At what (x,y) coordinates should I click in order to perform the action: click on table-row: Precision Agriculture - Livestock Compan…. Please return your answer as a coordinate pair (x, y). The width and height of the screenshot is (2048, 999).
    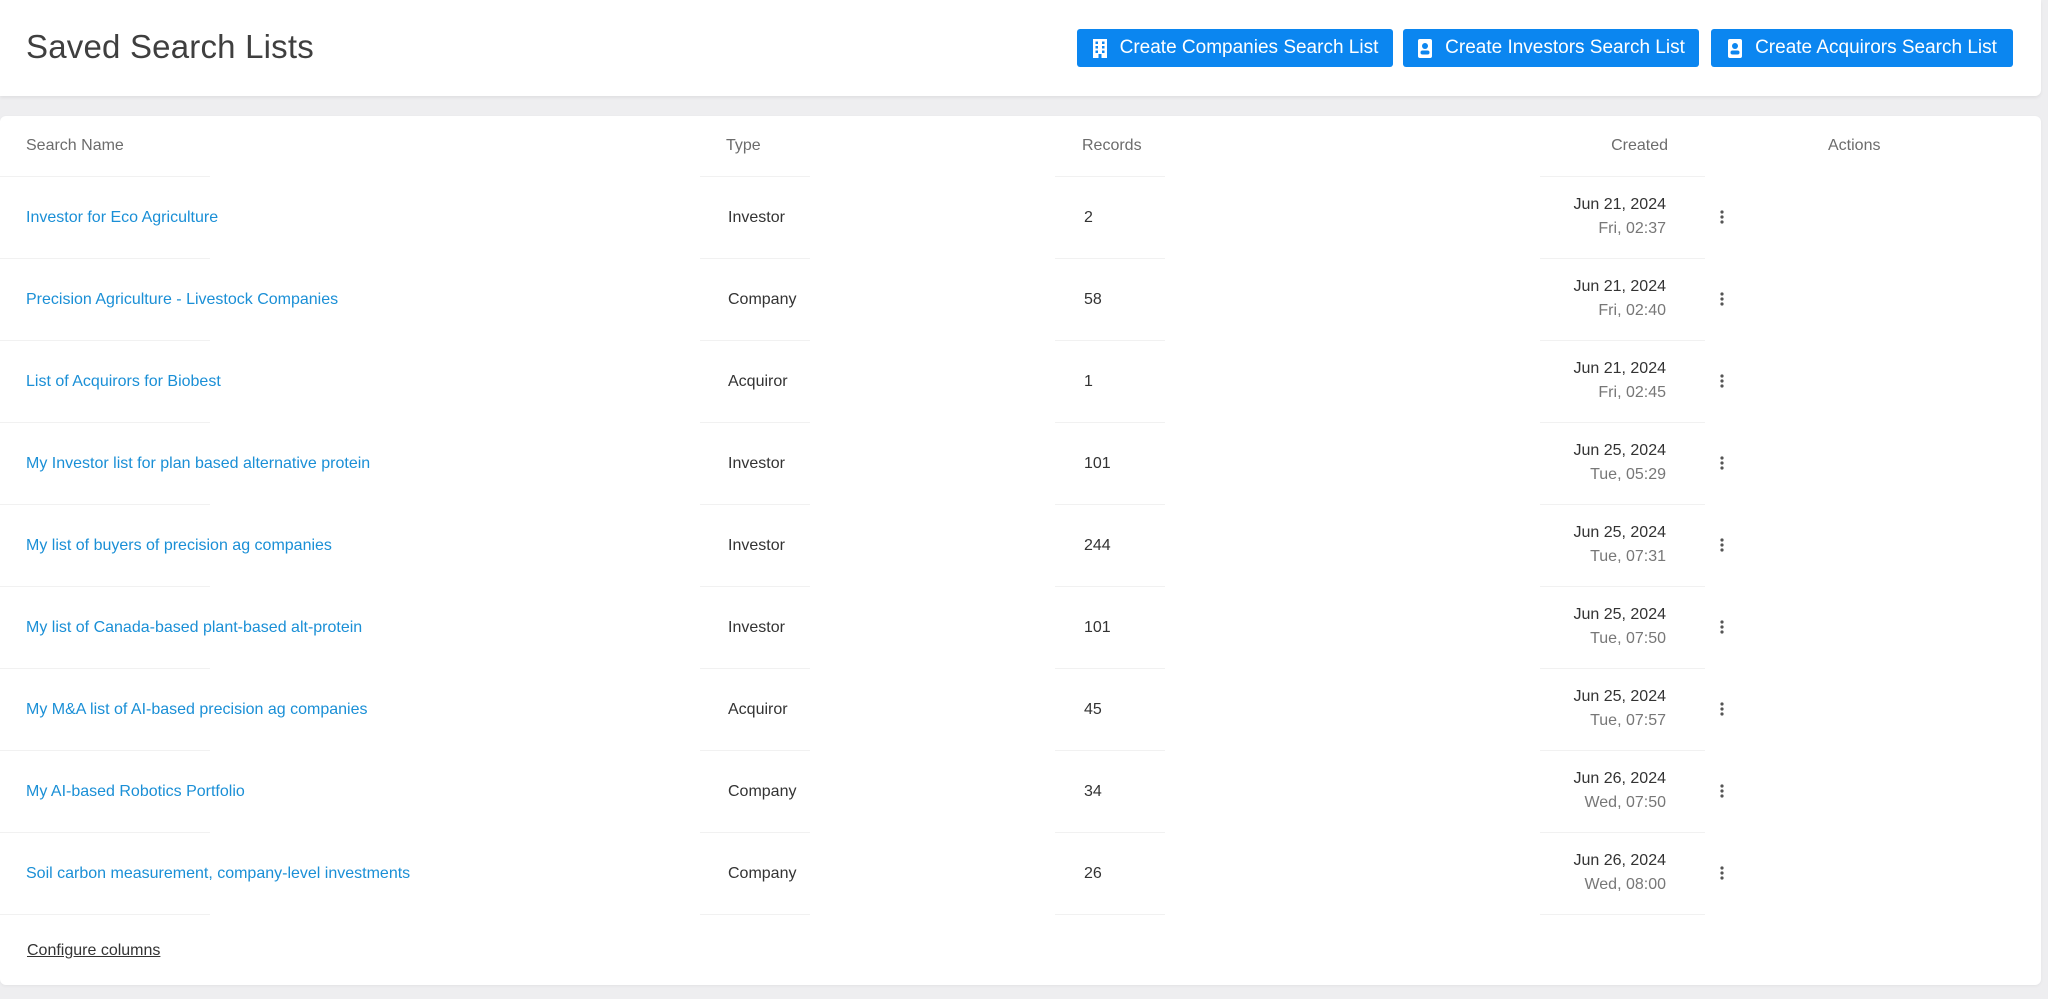
    Looking at the image, I should click on (1020, 299).